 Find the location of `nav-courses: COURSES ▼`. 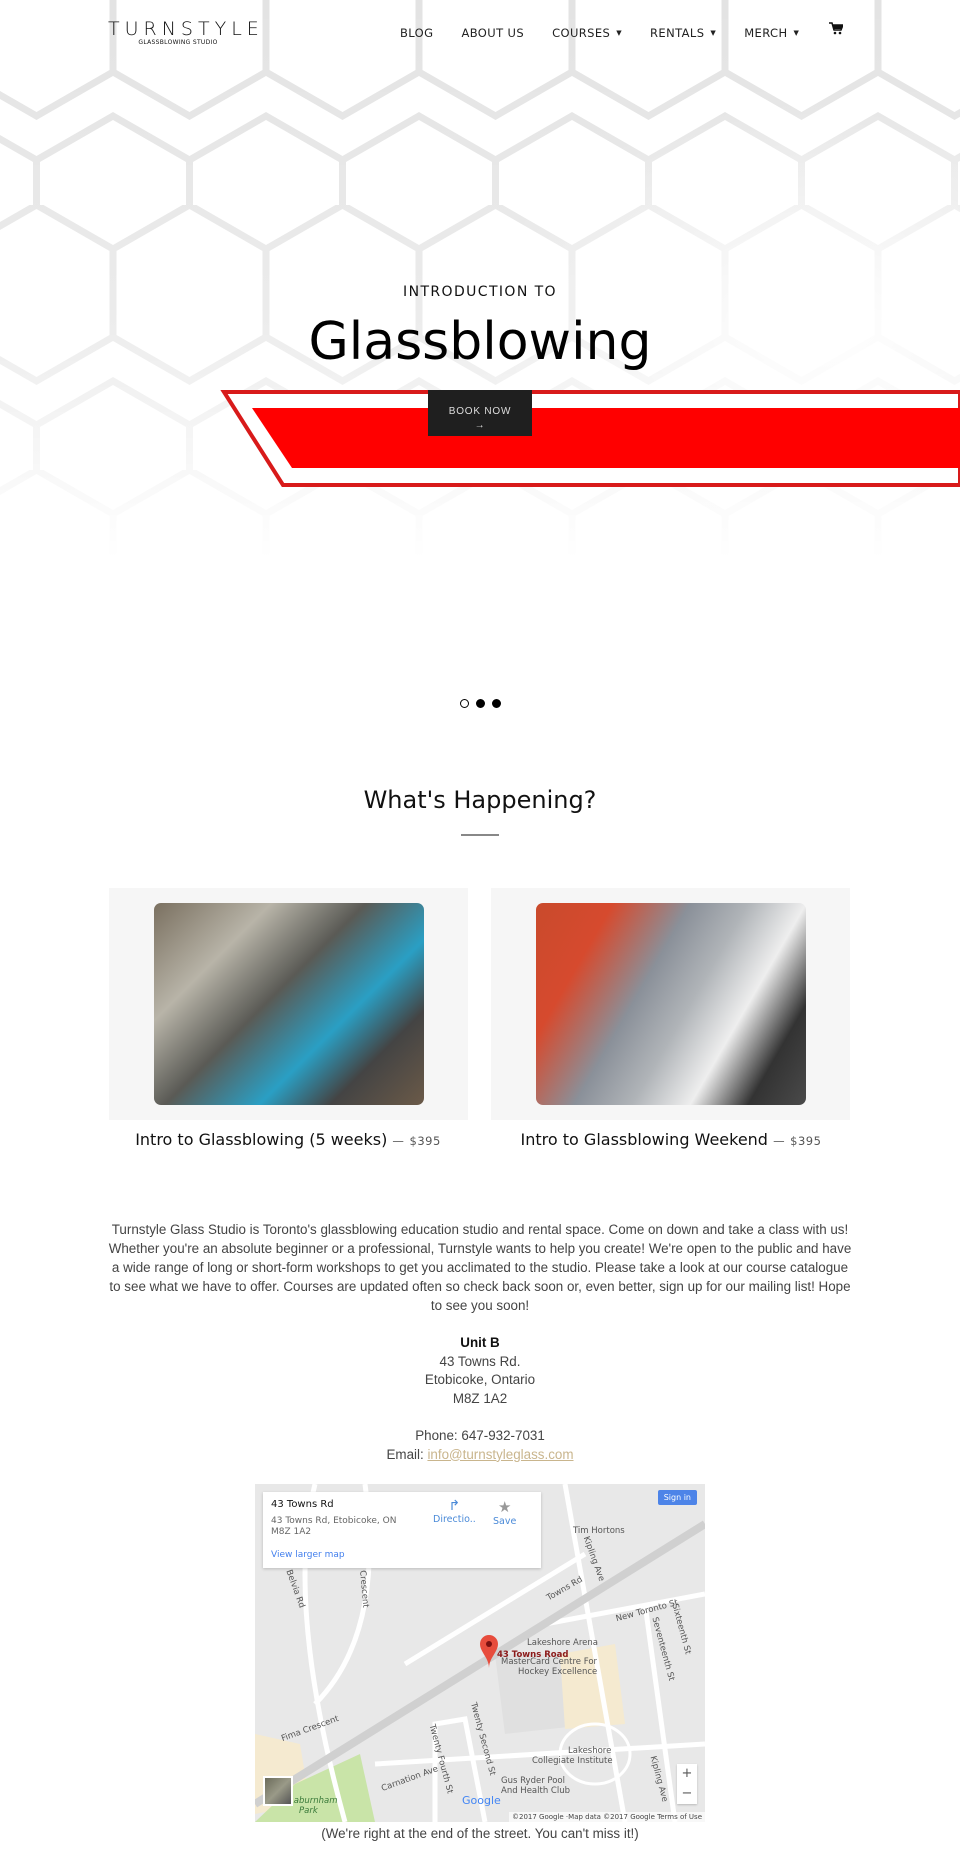

nav-courses: COURSES ▼ is located at coordinates (587, 33).